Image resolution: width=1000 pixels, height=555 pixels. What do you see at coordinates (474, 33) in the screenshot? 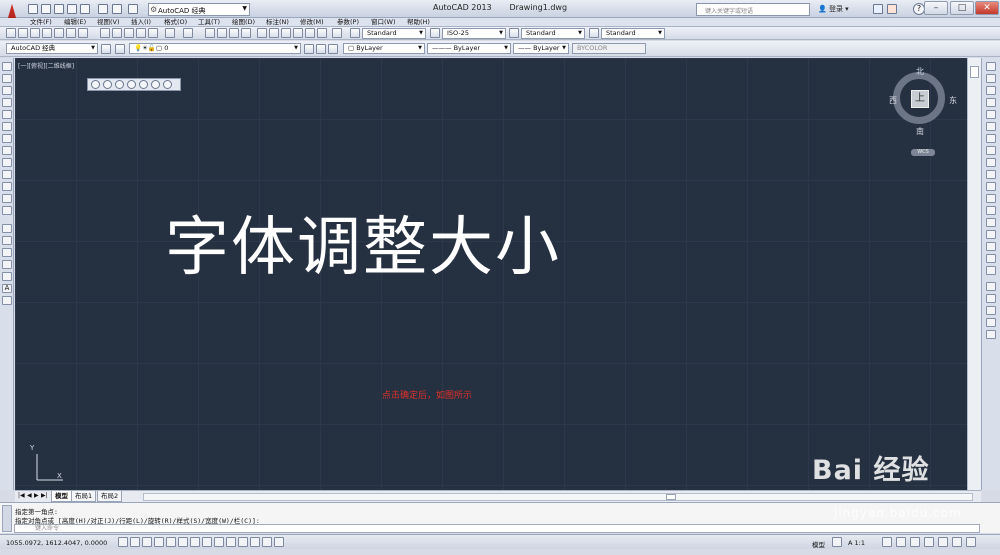
I see `dim-style-select: ISO-25 ▼` at bounding box center [474, 33].